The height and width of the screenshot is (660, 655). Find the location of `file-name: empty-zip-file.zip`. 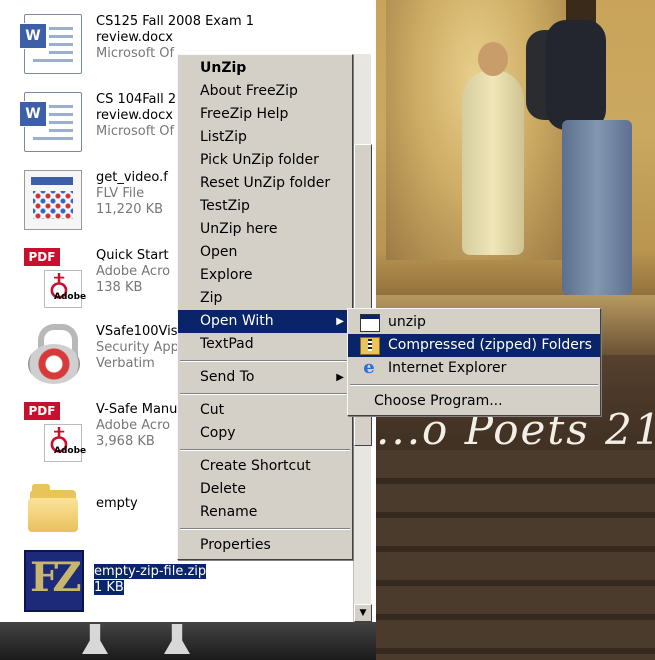

file-name: empty-zip-file.zip is located at coordinates (150, 571).